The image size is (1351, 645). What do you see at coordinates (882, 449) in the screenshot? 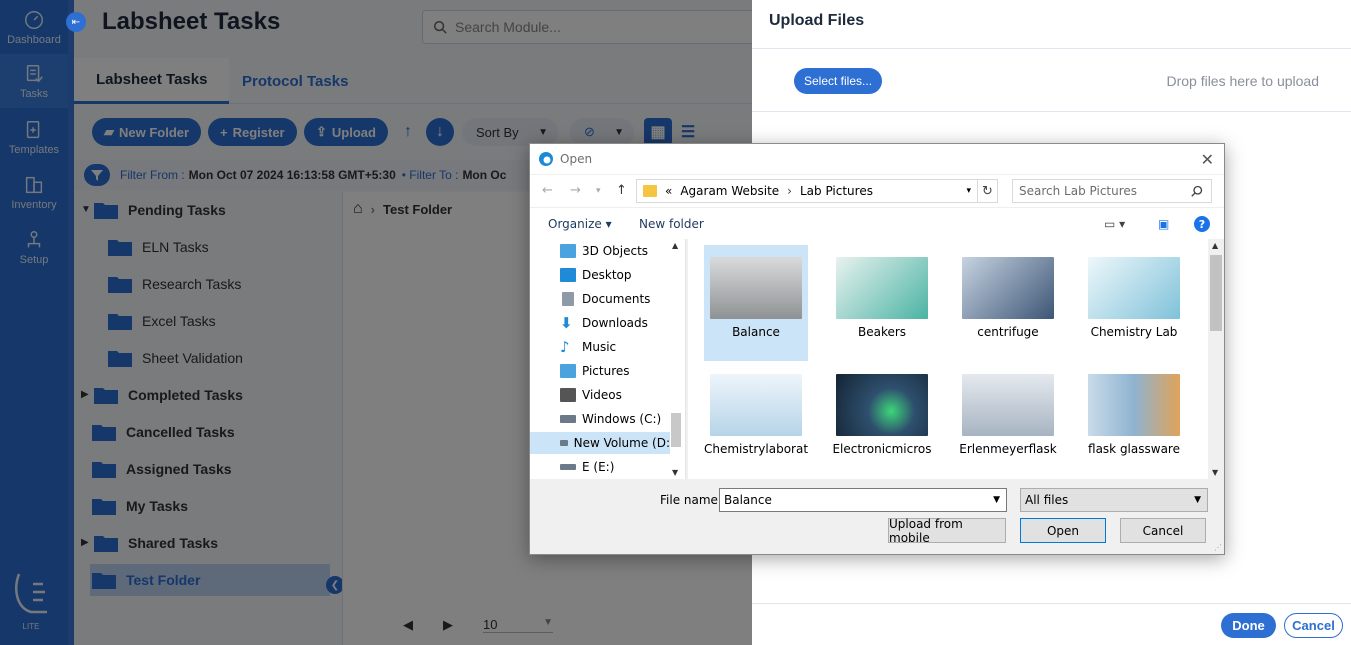
I see `file-name: Electronicmicros` at bounding box center [882, 449].